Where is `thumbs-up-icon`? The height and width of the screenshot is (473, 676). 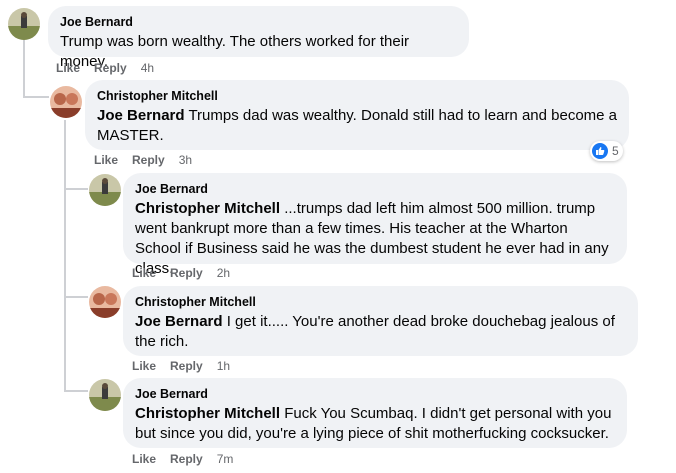
thumbs-up-icon is located at coordinates (600, 151).